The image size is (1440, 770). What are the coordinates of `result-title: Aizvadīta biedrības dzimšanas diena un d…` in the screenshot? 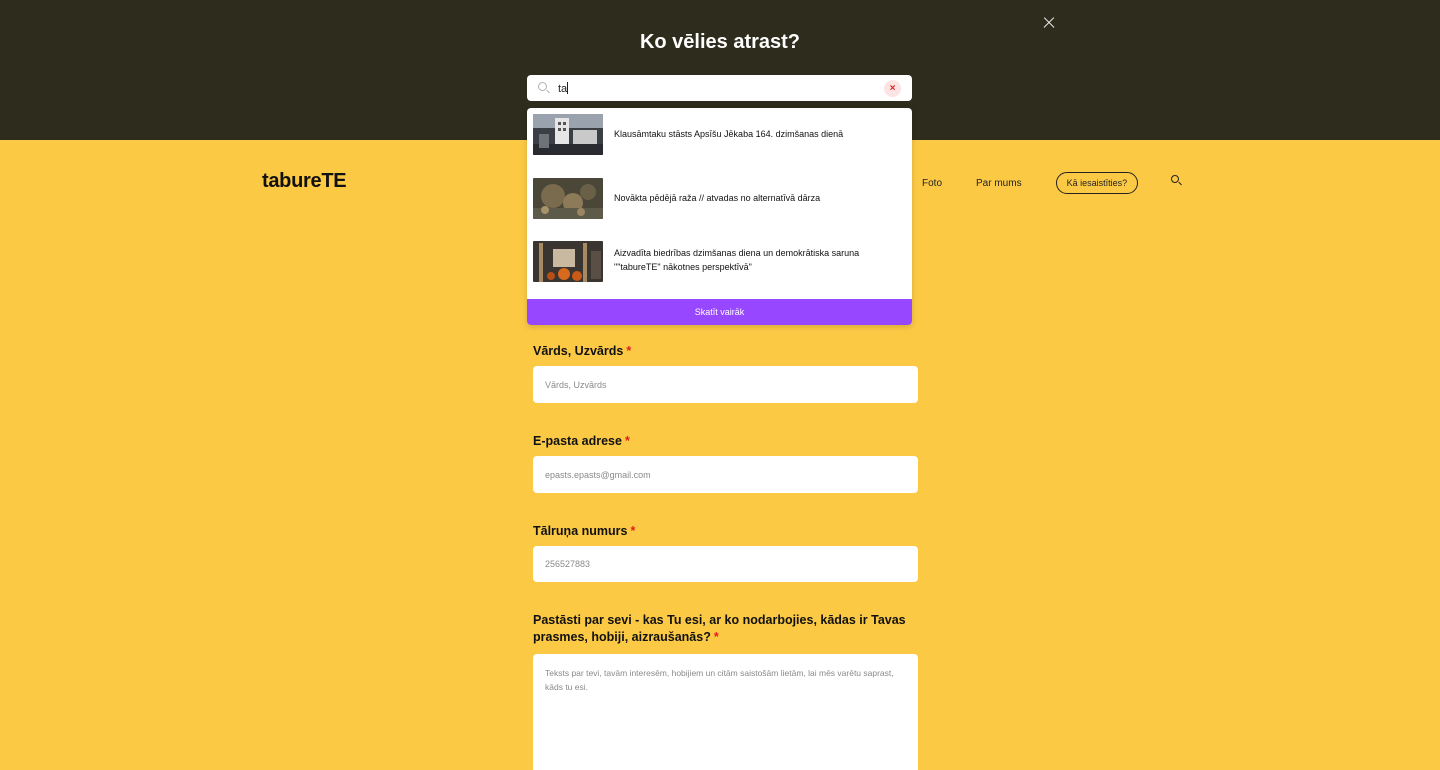 It's located at (737, 260).